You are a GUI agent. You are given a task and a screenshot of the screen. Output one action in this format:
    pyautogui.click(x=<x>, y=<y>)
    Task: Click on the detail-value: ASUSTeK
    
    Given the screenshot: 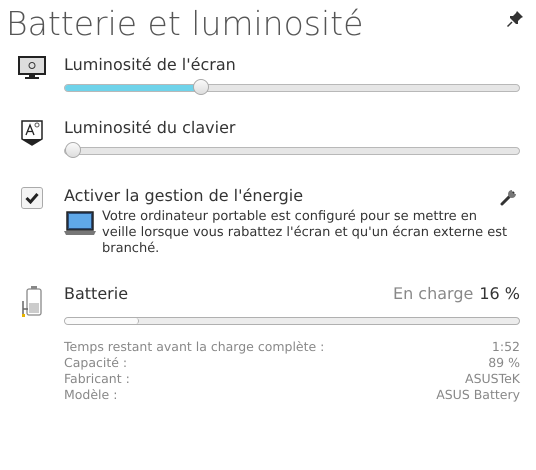 What is the action you would take?
    pyautogui.click(x=492, y=379)
    